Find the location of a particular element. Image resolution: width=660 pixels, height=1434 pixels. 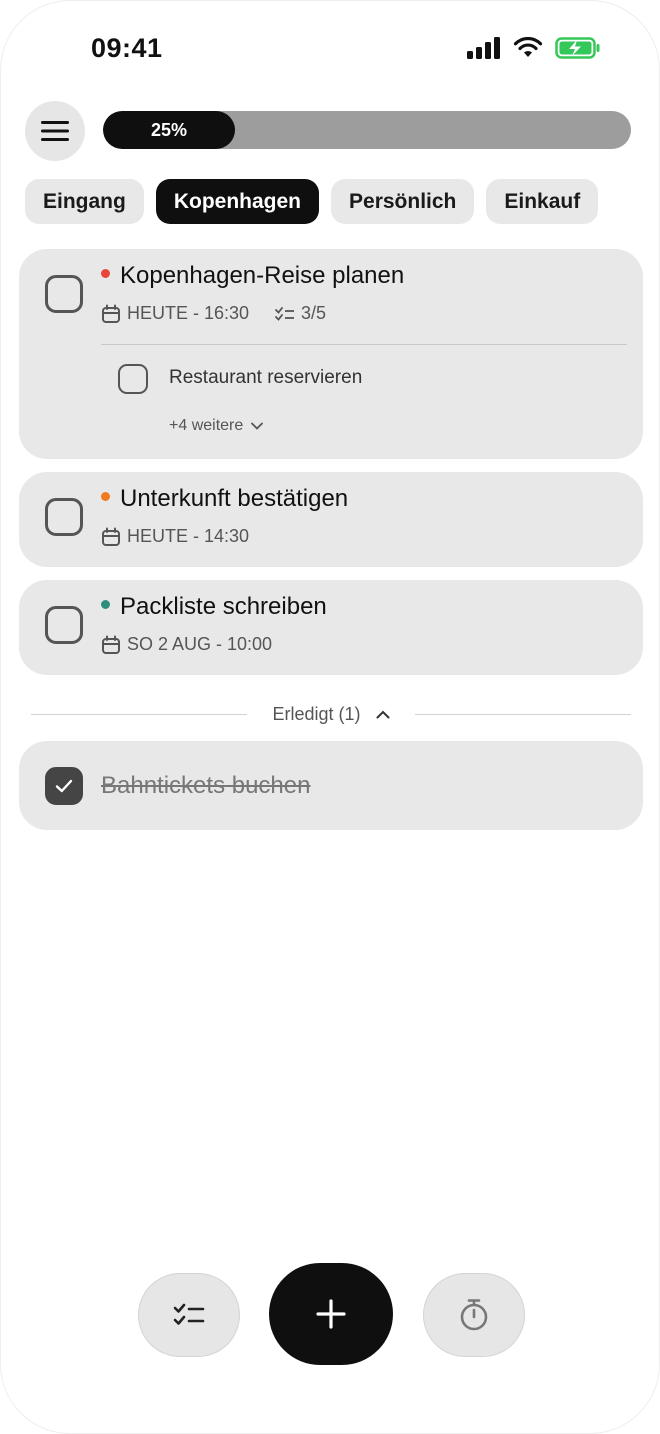

menu-icon is located at coordinates (55, 131).